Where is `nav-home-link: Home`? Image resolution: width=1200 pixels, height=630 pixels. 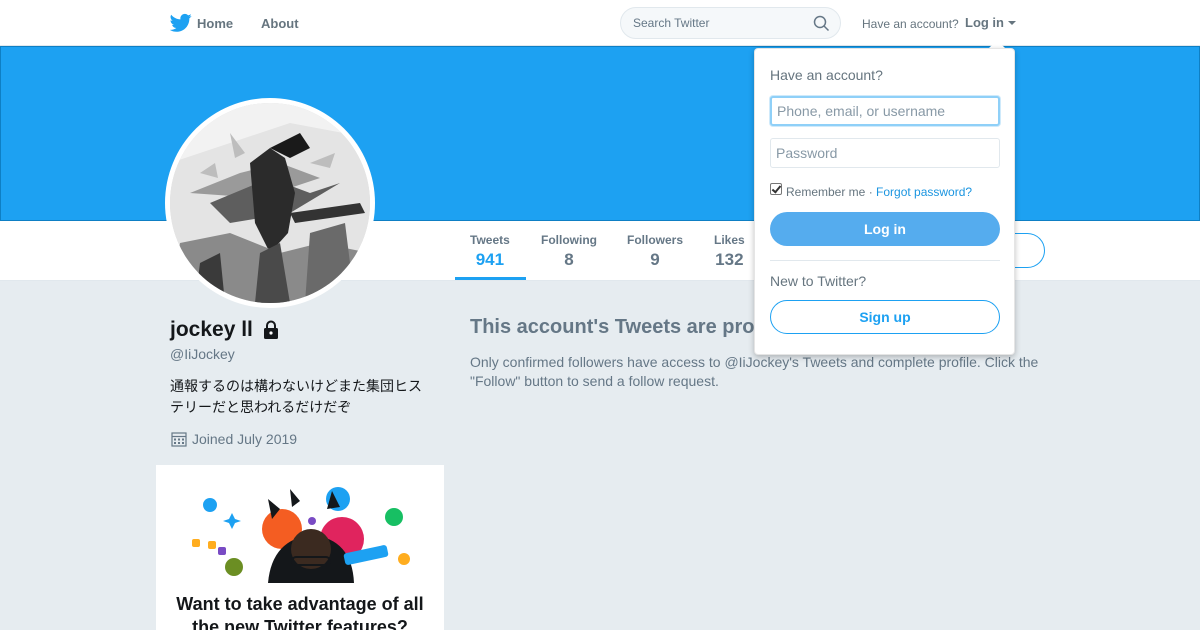 nav-home-link: Home is located at coordinates (215, 23).